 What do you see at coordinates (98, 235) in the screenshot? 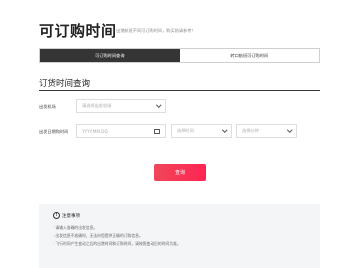
I see `notice-item: · 出发信息不准确时，无法向您提供正确的订购信息。` at bounding box center [98, 235].